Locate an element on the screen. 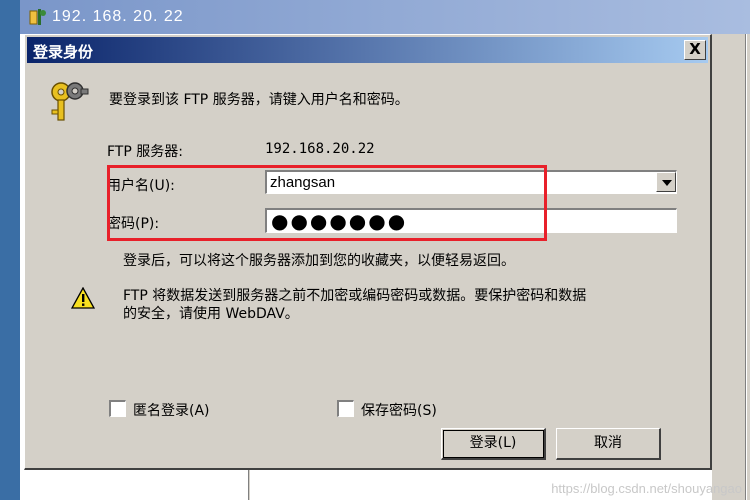 Image resolution: width=750 pixels, height=500 pixels. server-label: FTP 服务器: is located at coordinates (145, 152).